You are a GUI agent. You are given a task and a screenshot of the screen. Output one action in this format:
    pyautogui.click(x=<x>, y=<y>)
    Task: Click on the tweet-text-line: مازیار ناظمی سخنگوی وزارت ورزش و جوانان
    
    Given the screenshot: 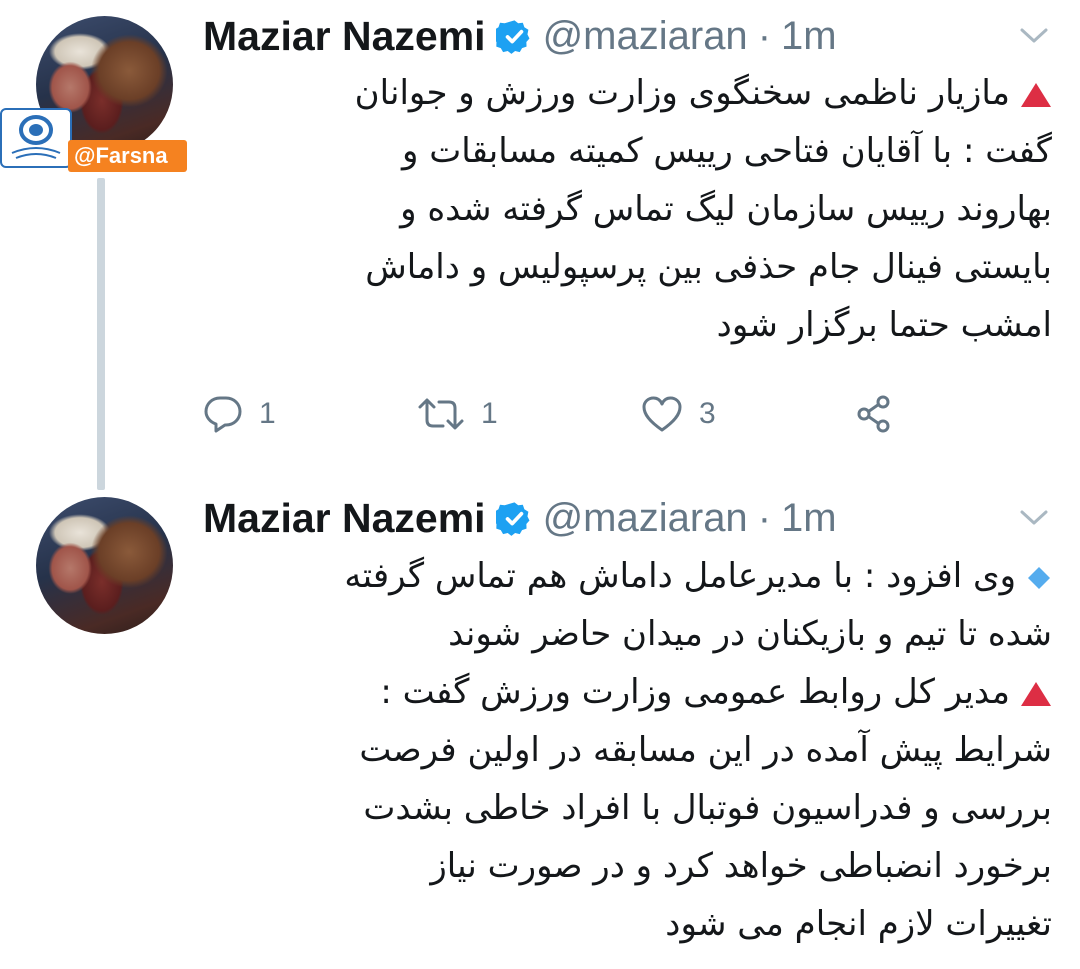 What is the action you would take?
    pyautogui.click(x=637, y=93)
    